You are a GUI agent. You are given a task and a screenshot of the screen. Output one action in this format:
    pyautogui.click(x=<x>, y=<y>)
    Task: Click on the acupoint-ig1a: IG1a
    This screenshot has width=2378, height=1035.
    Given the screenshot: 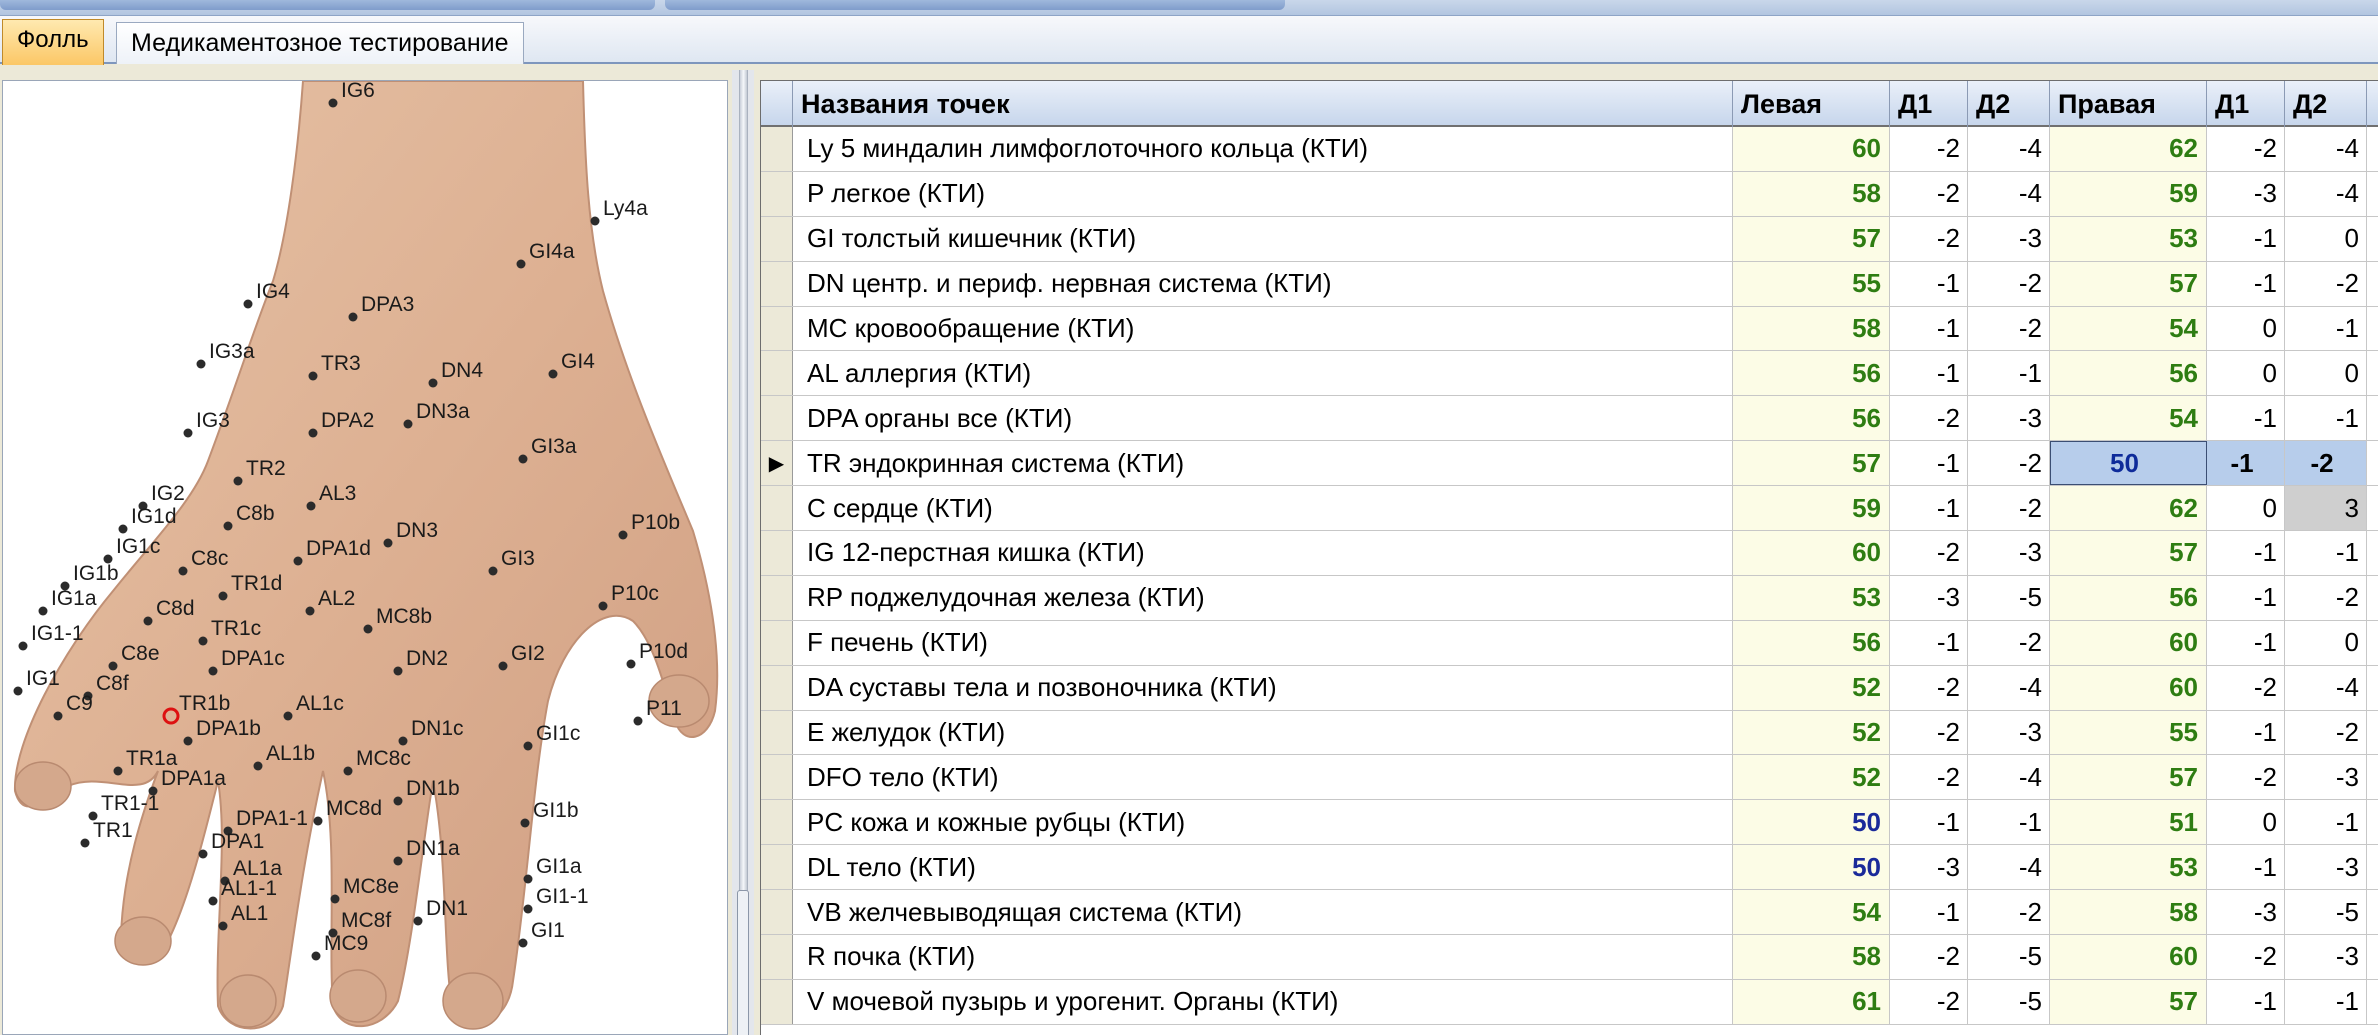 What is the action you would take?
    pyautogui.click(x=67, y=601)
    